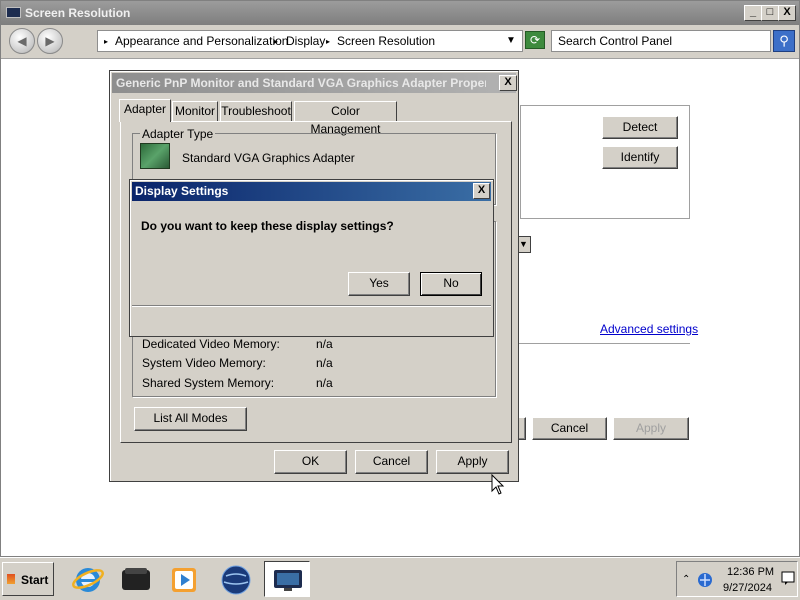 The height and width of the screenshot is (600, 800). What do you see at coordinates (386, 41) in the screenshot?
I see `breadcrumb-item-screen-resolution: Screen Resolution` at bounding box center [386, 41].